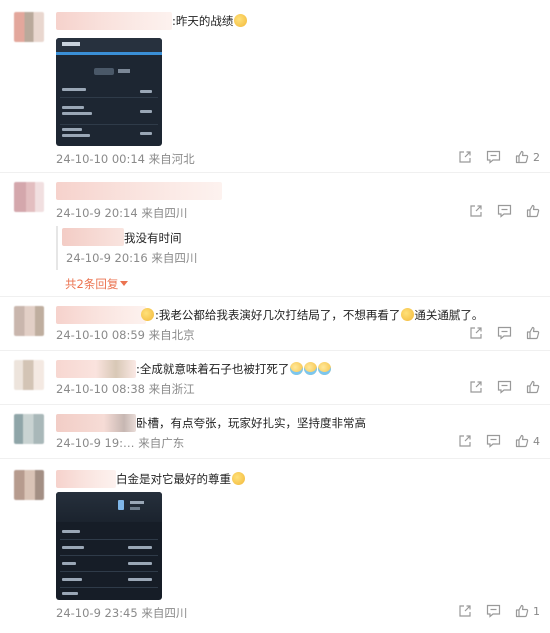 Image resolution: width=550 pixels, height=633 pixels. Describe the element at coordinates (125, 159) in the screenshot. I see `comment-meta: 24-10-10 00:14 来自河北` at that location.